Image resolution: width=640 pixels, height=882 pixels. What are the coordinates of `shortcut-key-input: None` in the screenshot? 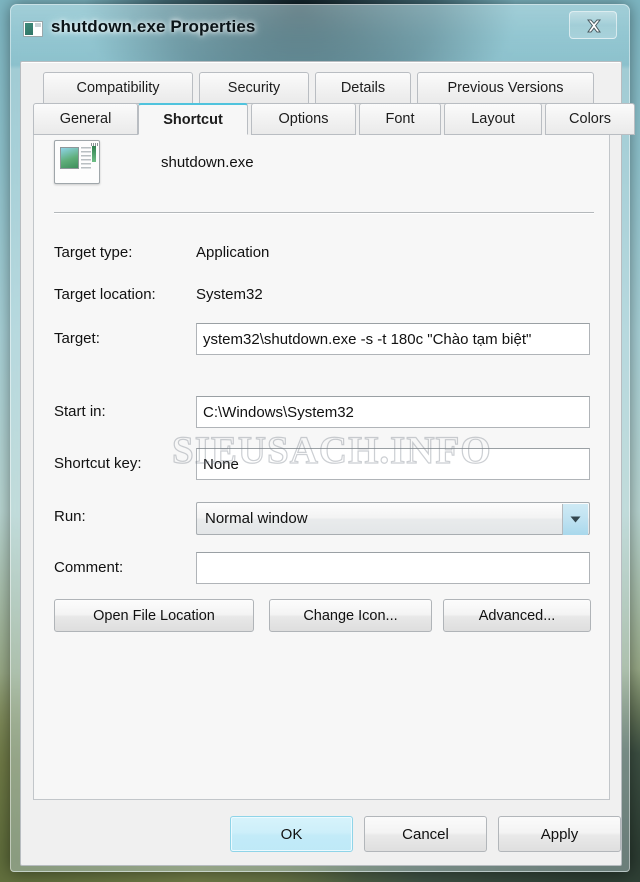 It's located at (393, 464).